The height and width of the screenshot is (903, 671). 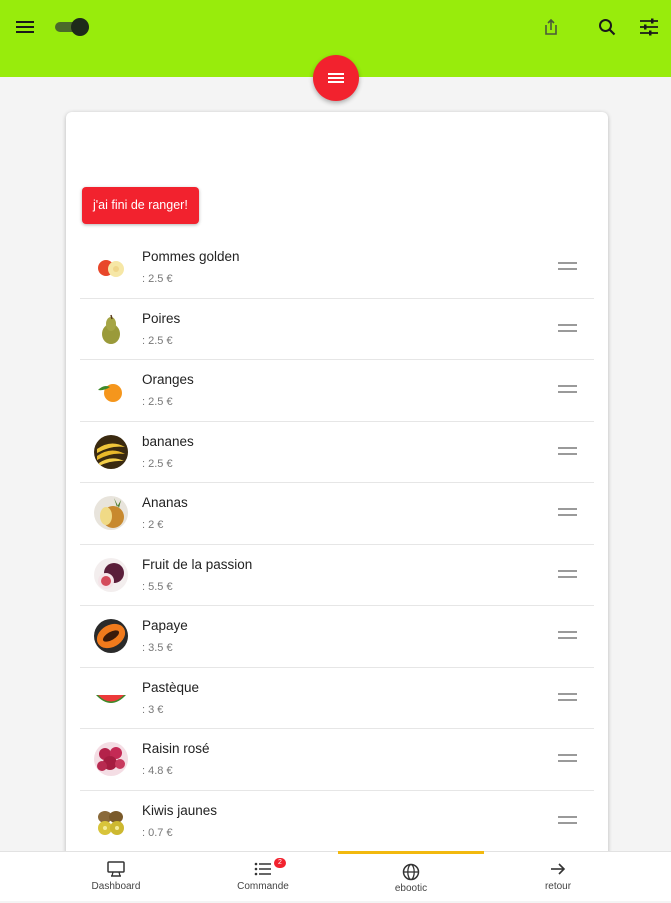 I want to click on list-fab-button, so click(x=336, y=78).